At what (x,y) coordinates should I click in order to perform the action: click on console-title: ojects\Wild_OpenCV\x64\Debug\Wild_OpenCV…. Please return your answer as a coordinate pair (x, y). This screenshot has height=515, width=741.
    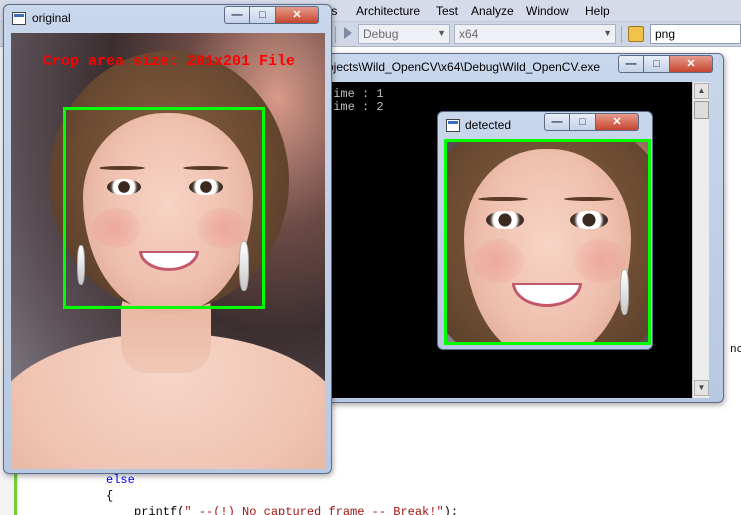
    Looking at the image, I should click on (464, 67).